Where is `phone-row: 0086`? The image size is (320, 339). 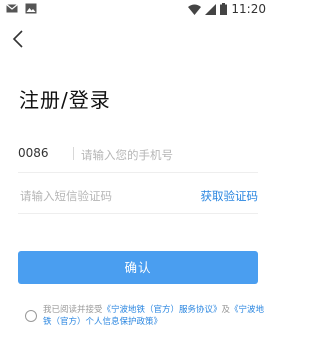 phone-row: 0086 is located at coordinates (143, 155).